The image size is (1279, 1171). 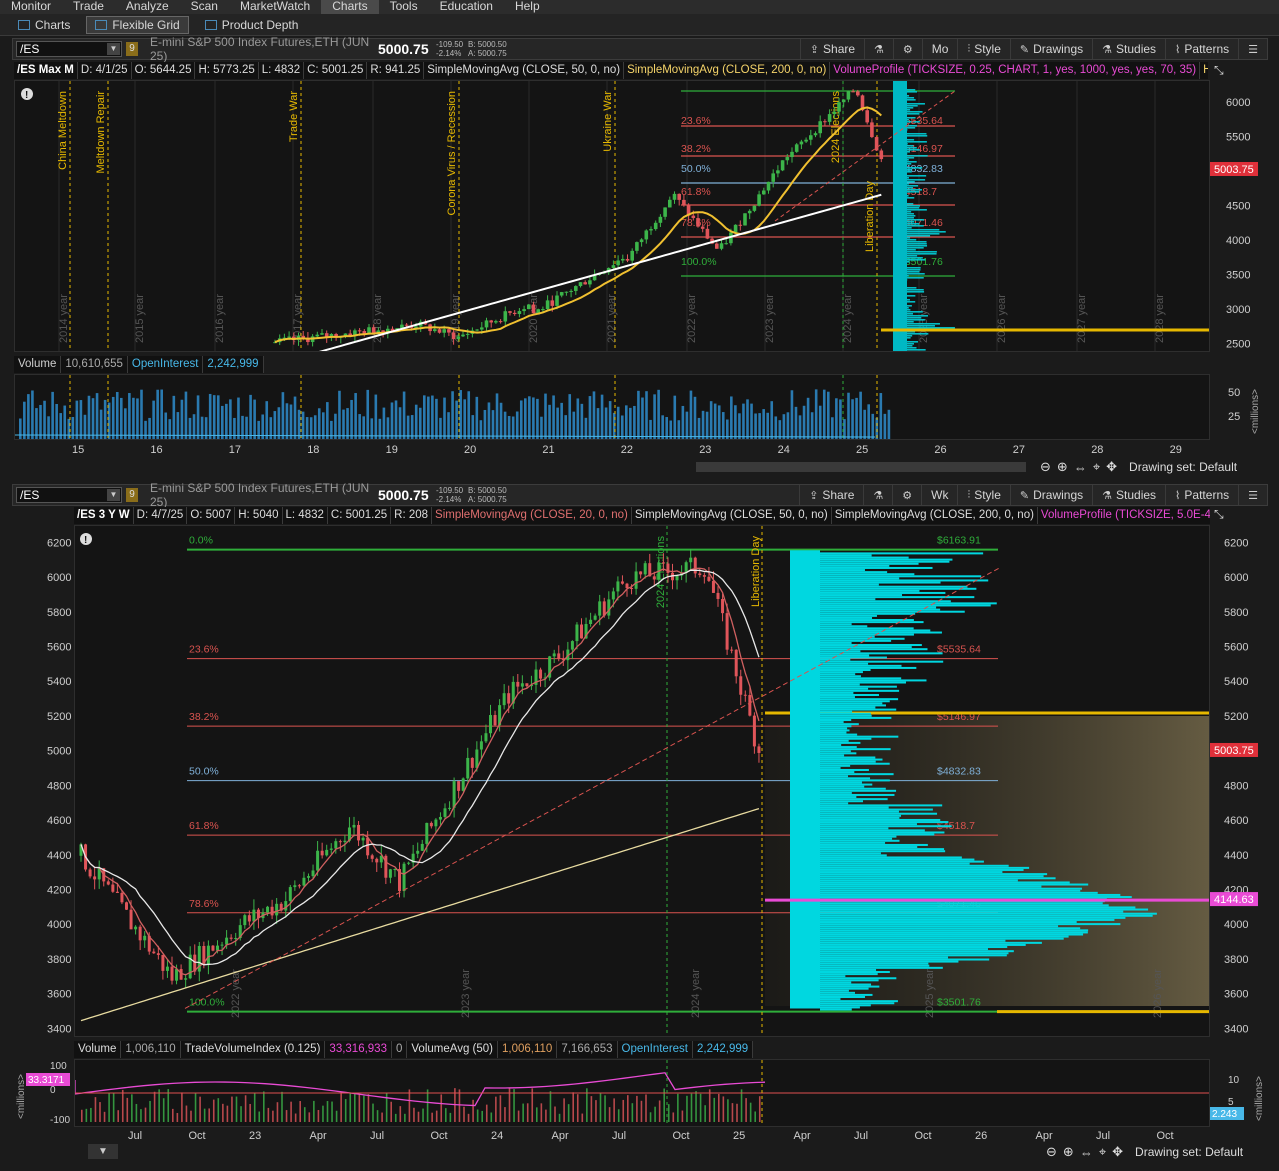 I want to click on bottom-symbol-selector: /ES ▼, so click(x=69, y=495).